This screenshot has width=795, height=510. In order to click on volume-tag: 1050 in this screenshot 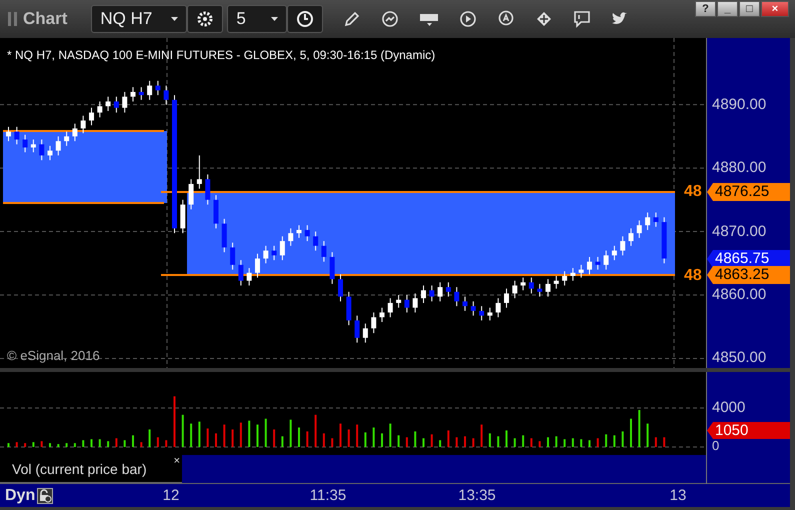, I will do `click(748, 430)`.